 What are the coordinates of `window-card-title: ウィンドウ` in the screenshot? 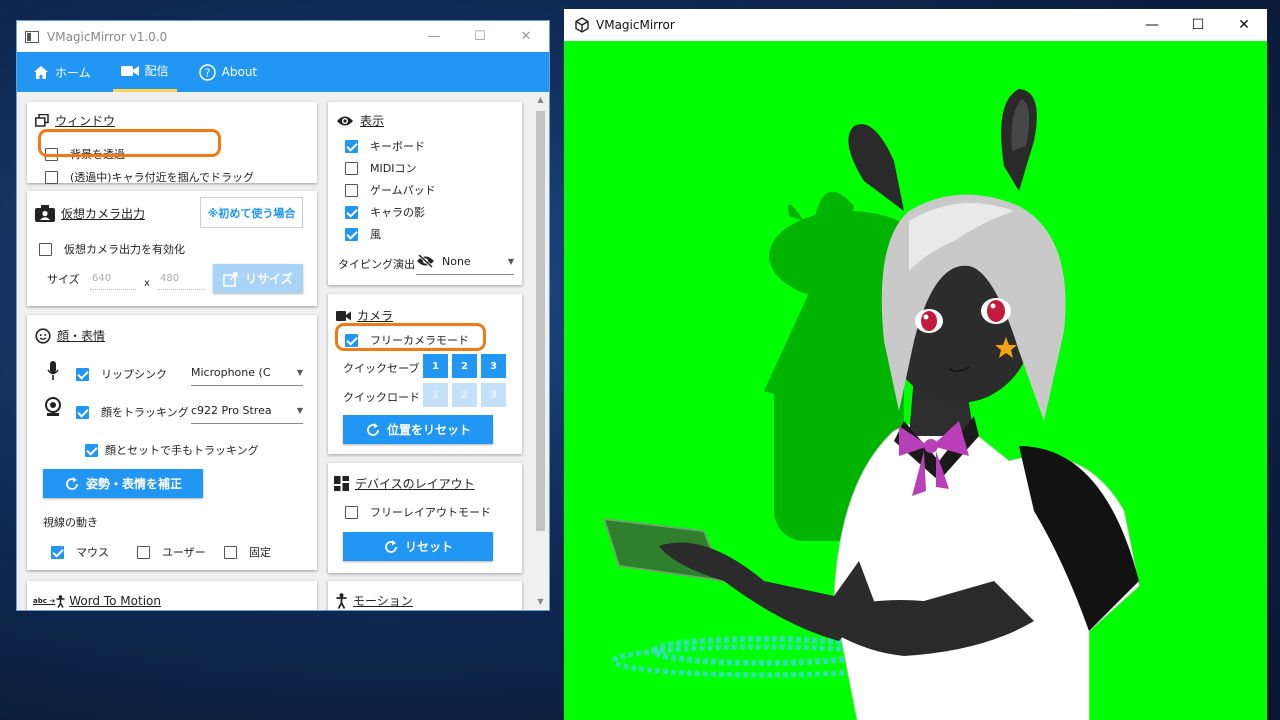 It's located at (75, 120).